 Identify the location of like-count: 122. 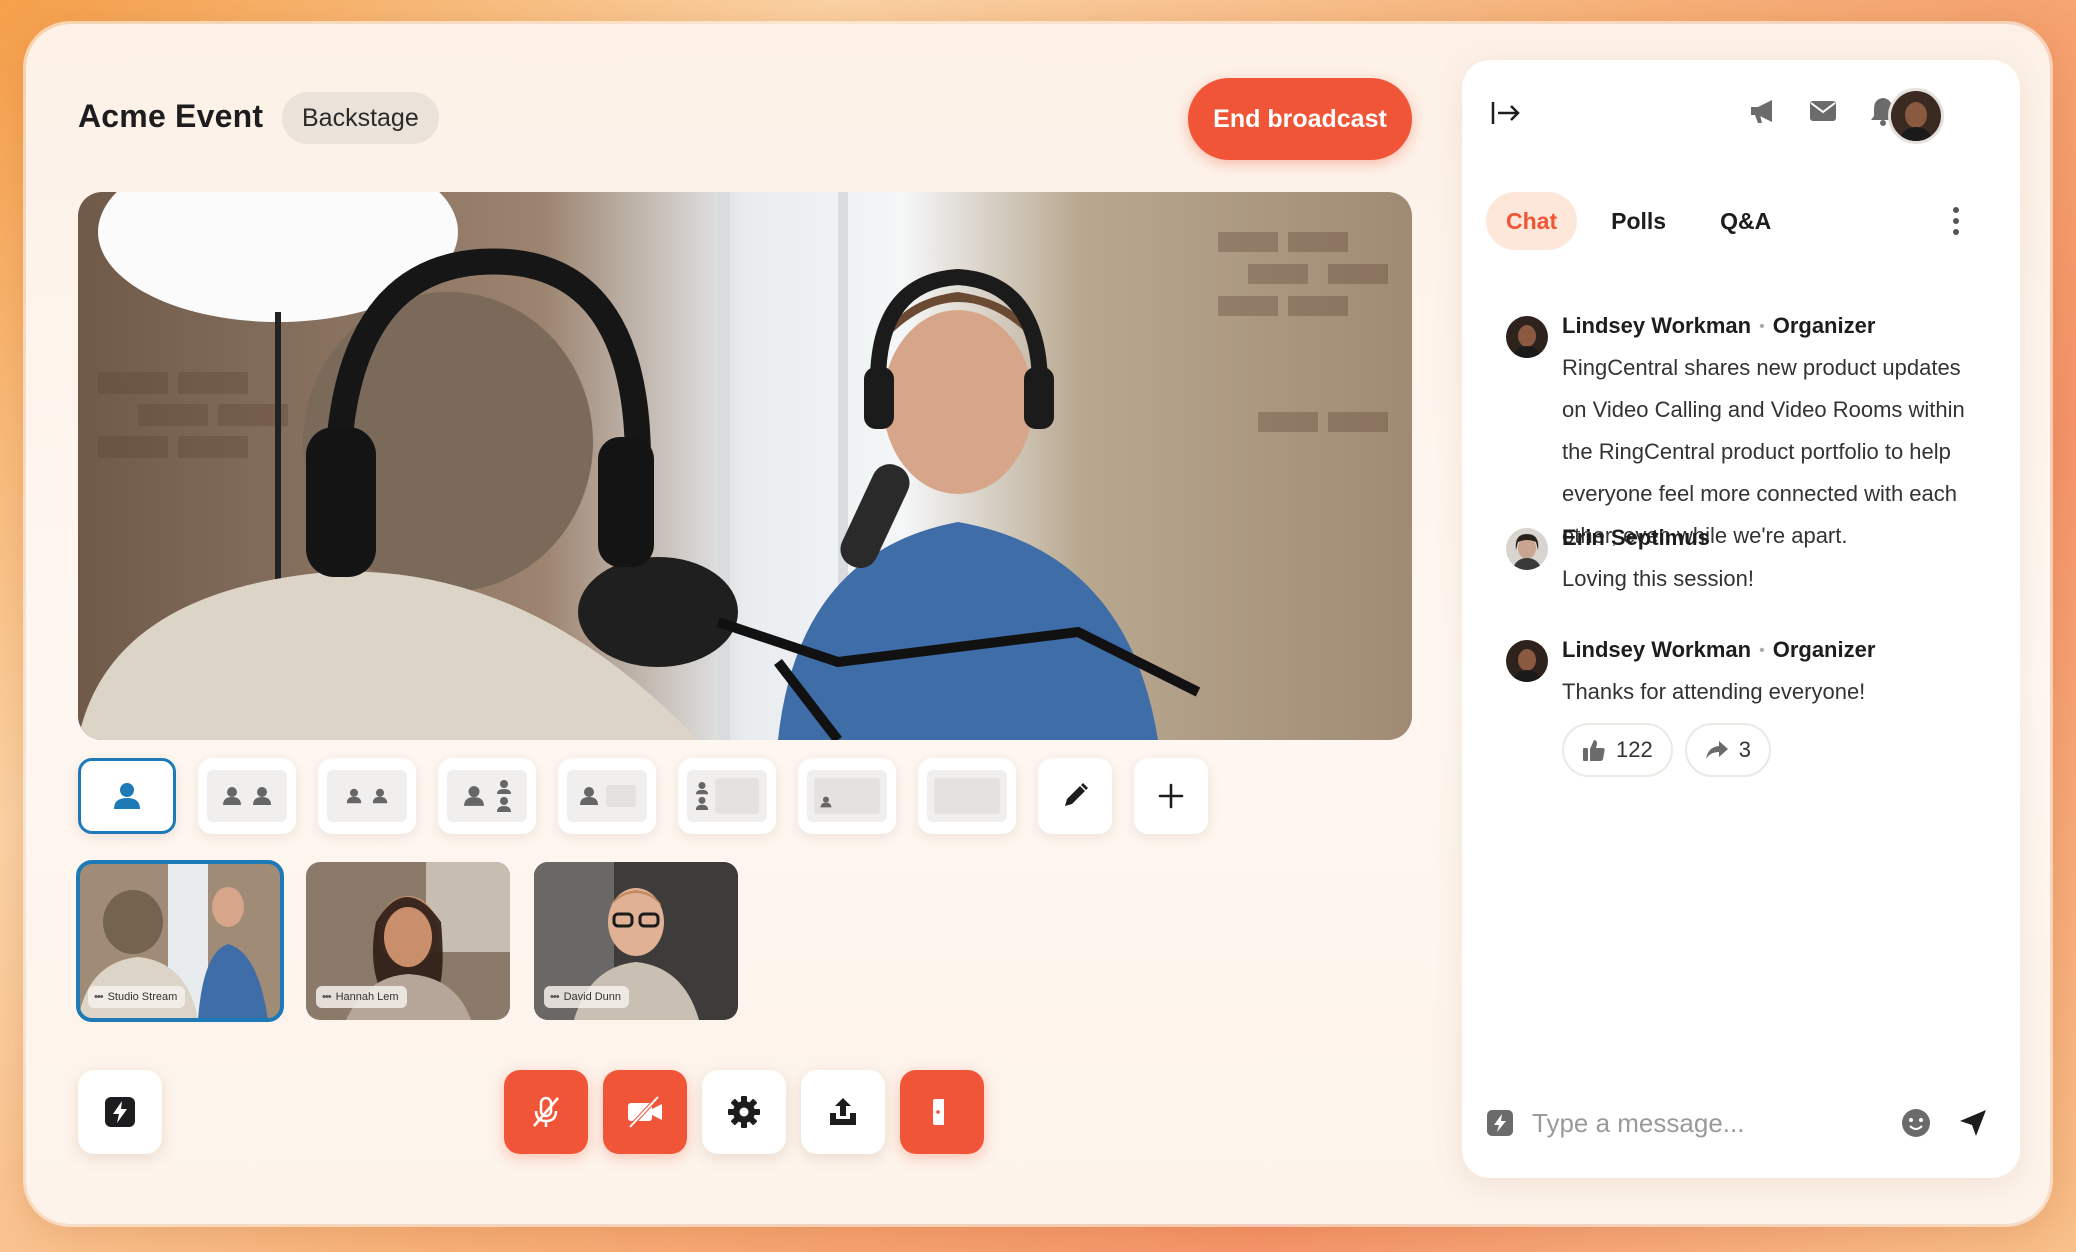
(1634, 749).